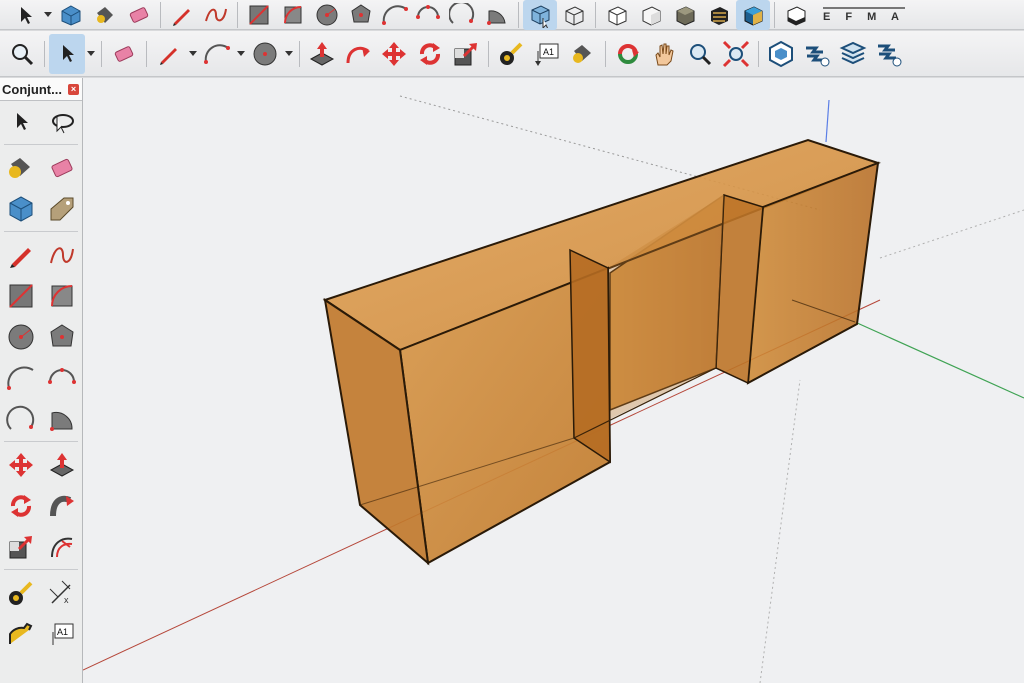  I want to click on large-toolbar: A1, so click(512, 54).